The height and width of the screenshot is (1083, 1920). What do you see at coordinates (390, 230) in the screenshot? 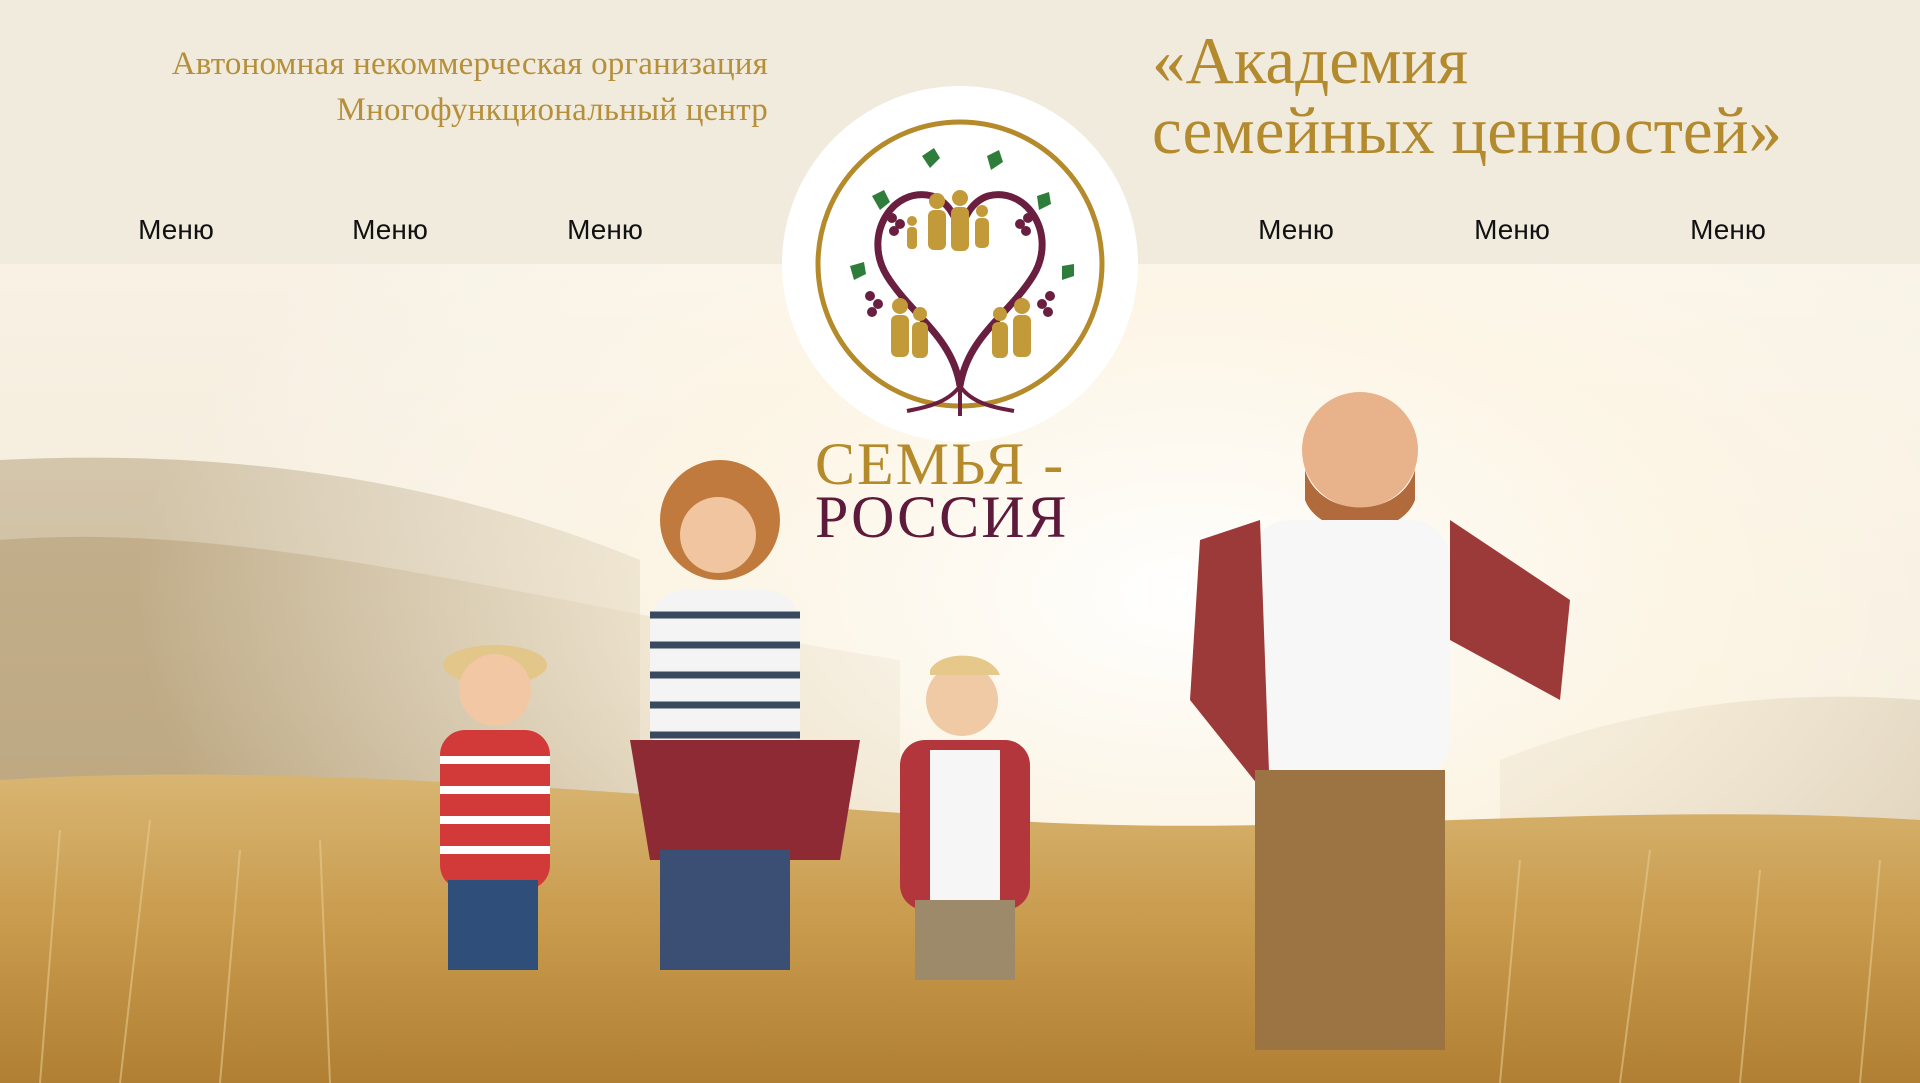
I see `nav-menu-left-2: Меню` at bounding box center [390, 230].